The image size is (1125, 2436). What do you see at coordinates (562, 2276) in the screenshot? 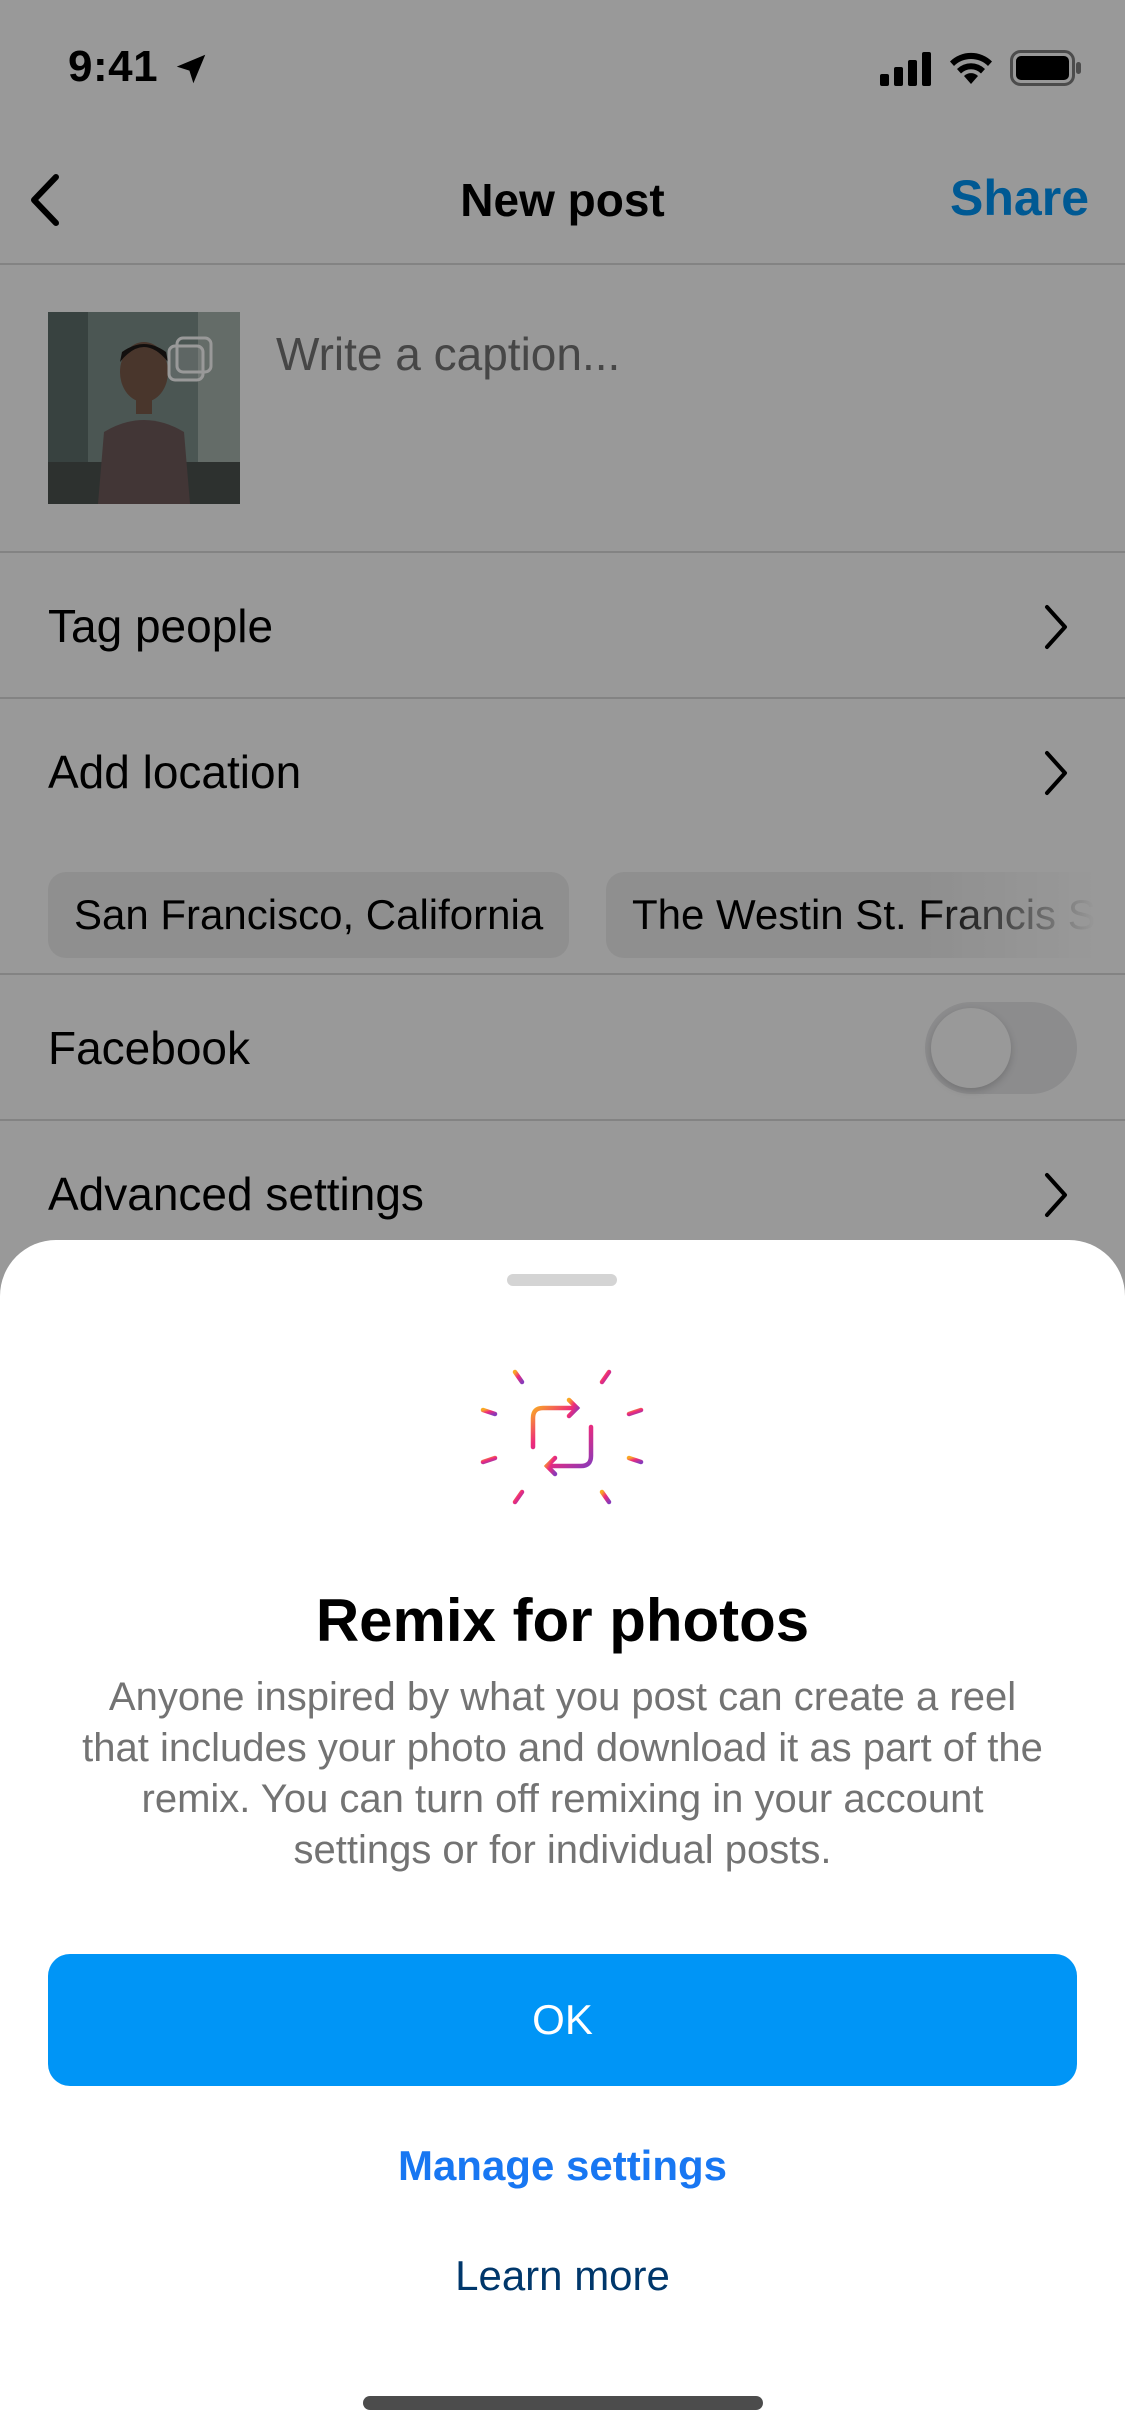
I see `learn-more-link: Learn more` at bounding box center [562, 2276].